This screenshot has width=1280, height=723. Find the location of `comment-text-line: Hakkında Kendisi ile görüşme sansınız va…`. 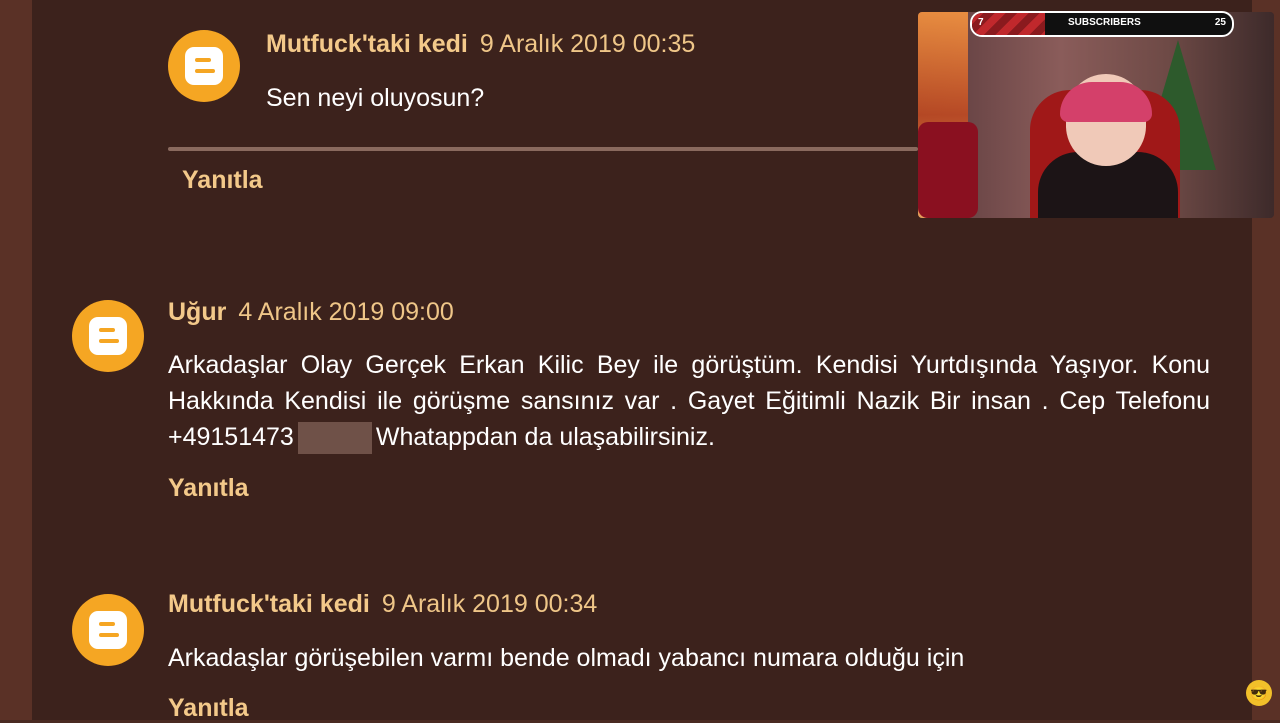

comment-text-line: Hakkında Kendisi ile görüşme sansınız va… is located at coordinates (689, 401).